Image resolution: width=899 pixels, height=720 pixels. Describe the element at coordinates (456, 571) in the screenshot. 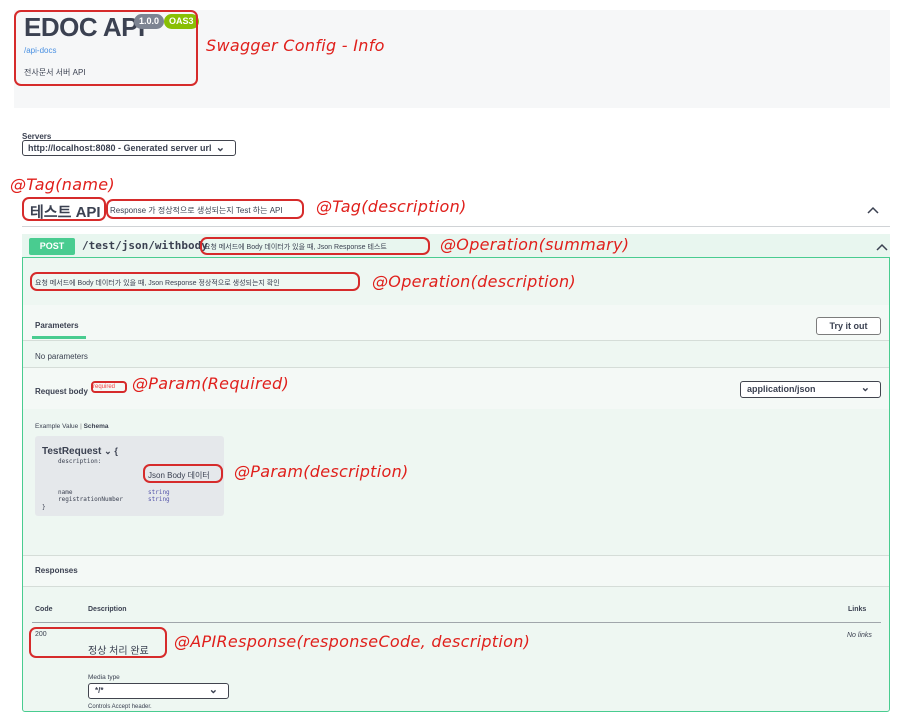

I see `responses-header` at that location.